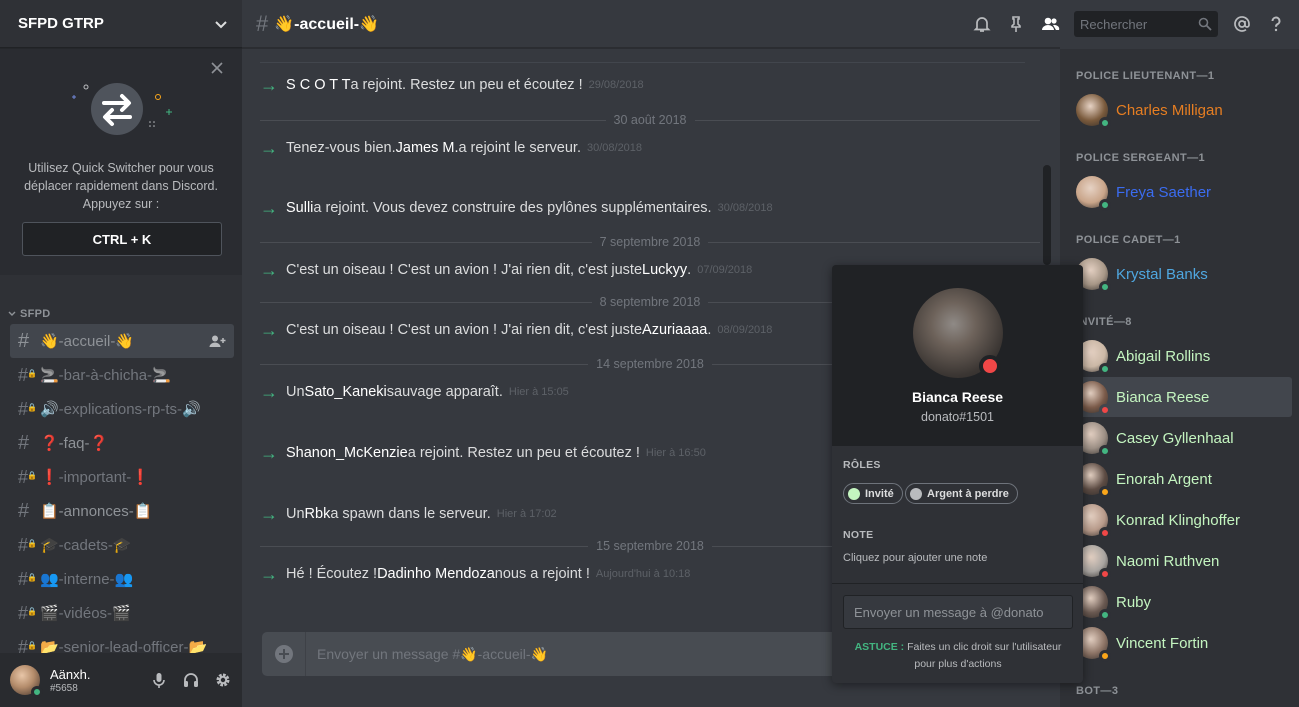  I want to click on member-item: Bianca Reese, so click(1180, 397).